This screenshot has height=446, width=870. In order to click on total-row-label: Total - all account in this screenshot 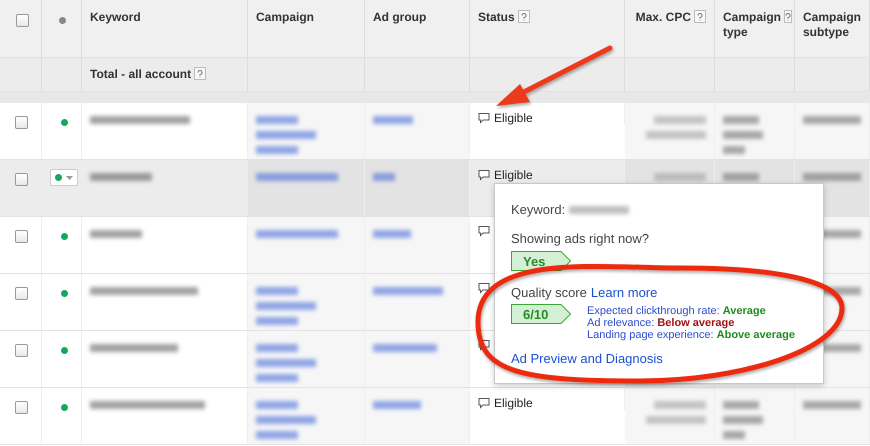, I will do `click(141, 74)`.